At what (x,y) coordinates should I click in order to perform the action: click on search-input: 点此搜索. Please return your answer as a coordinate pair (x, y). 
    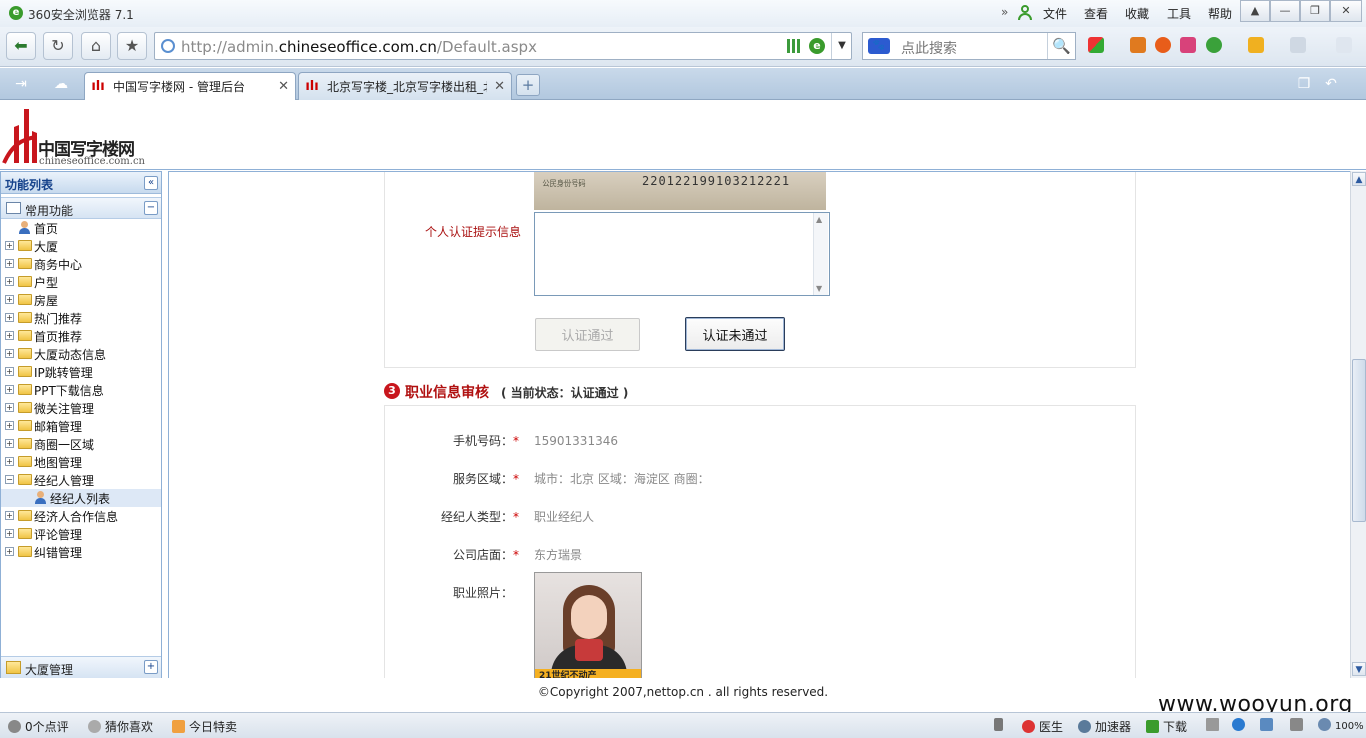
    Looking at the image, I should click on (929, 48).